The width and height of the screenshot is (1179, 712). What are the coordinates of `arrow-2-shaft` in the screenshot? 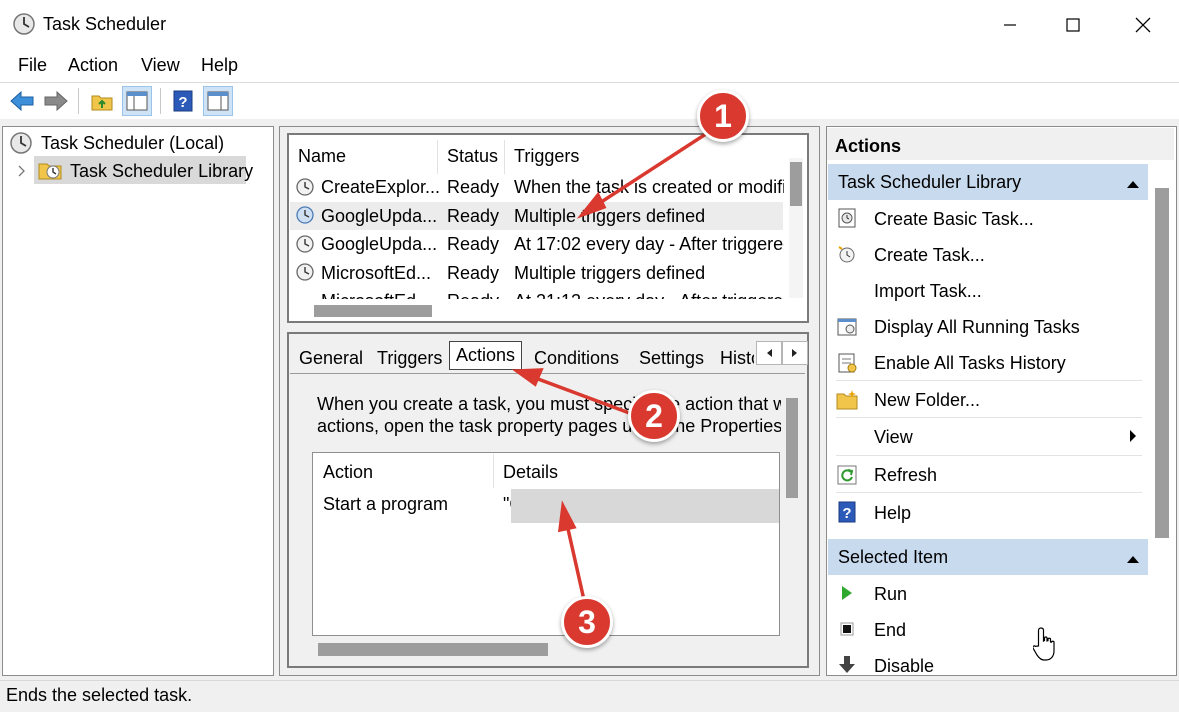 It's located at (581, 395).